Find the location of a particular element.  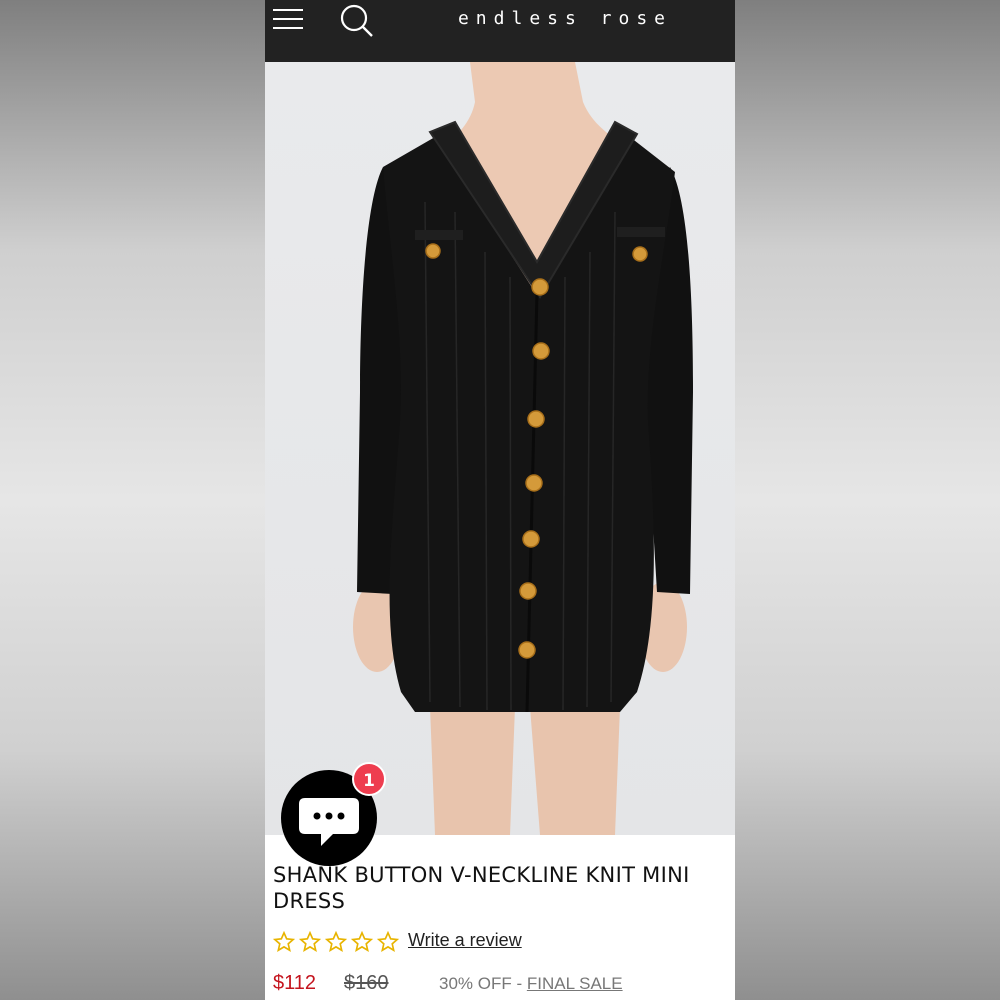

rating-stars is located at coordinates (338, 942).